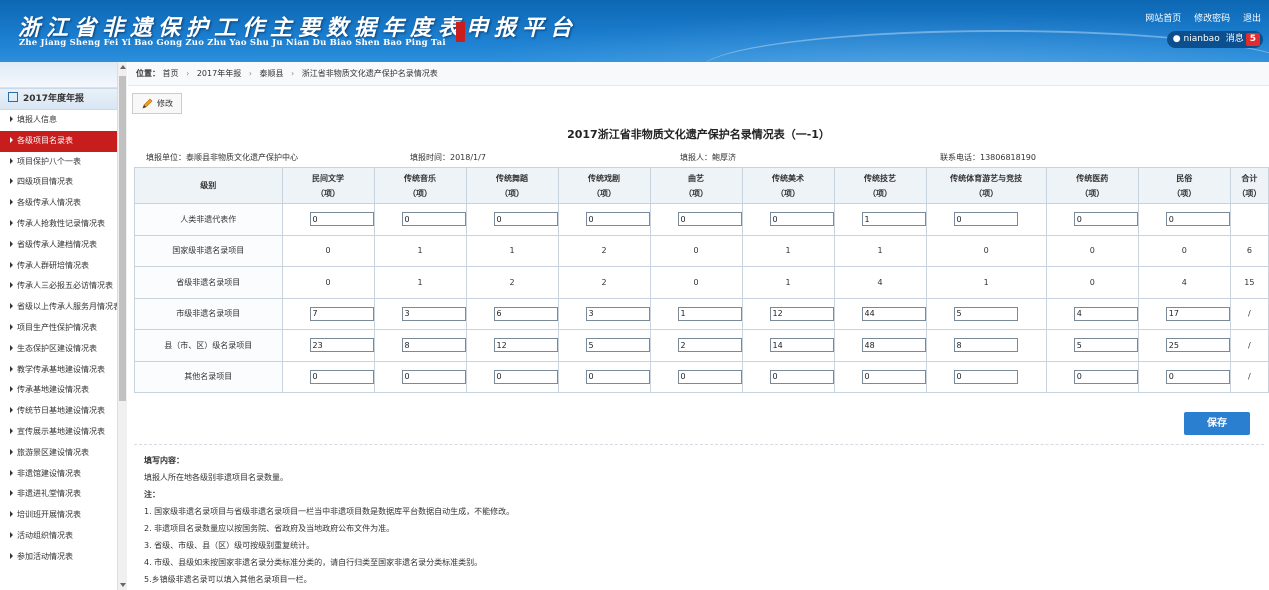  I want to click on report-person: 填报人：鲍厚济, so click(708, 157).